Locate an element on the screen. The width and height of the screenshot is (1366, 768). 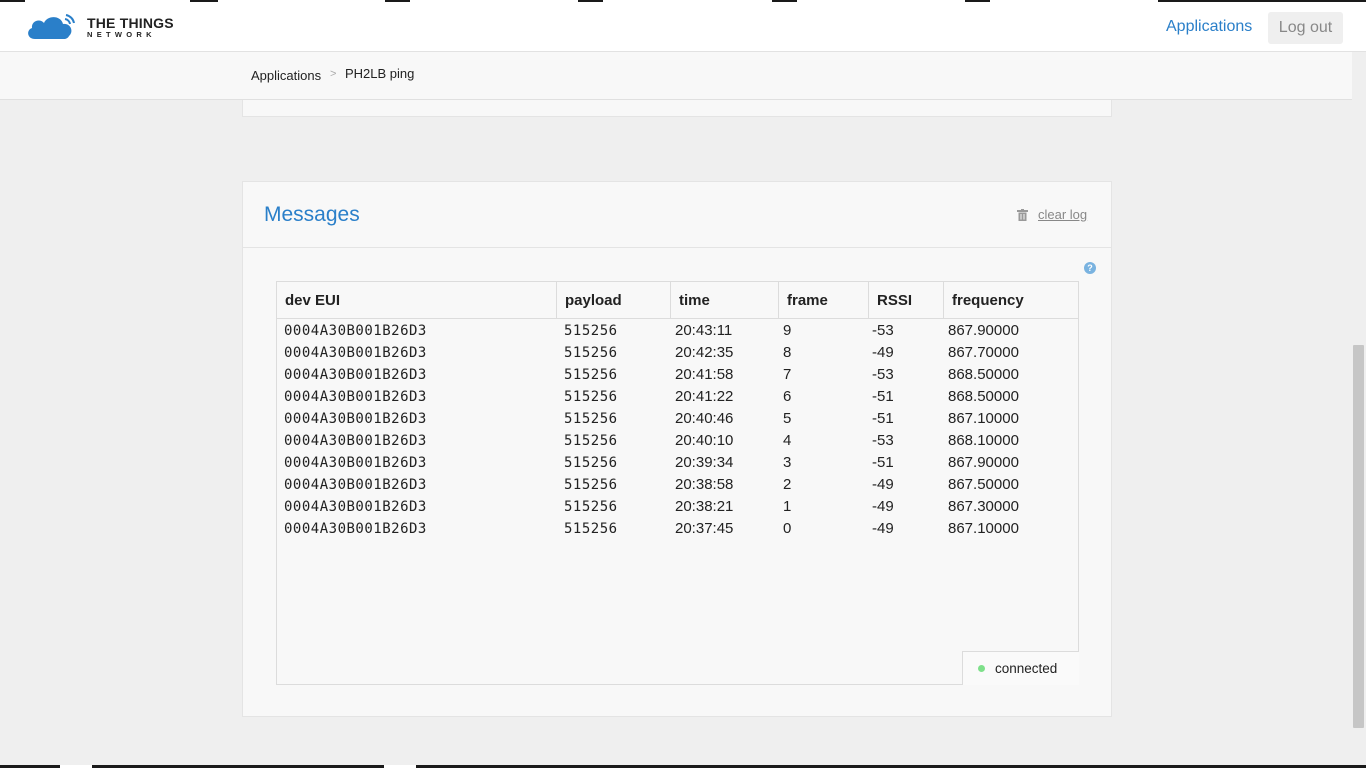
nav-applications-link: Applications is located at coordinates (1209, 27).